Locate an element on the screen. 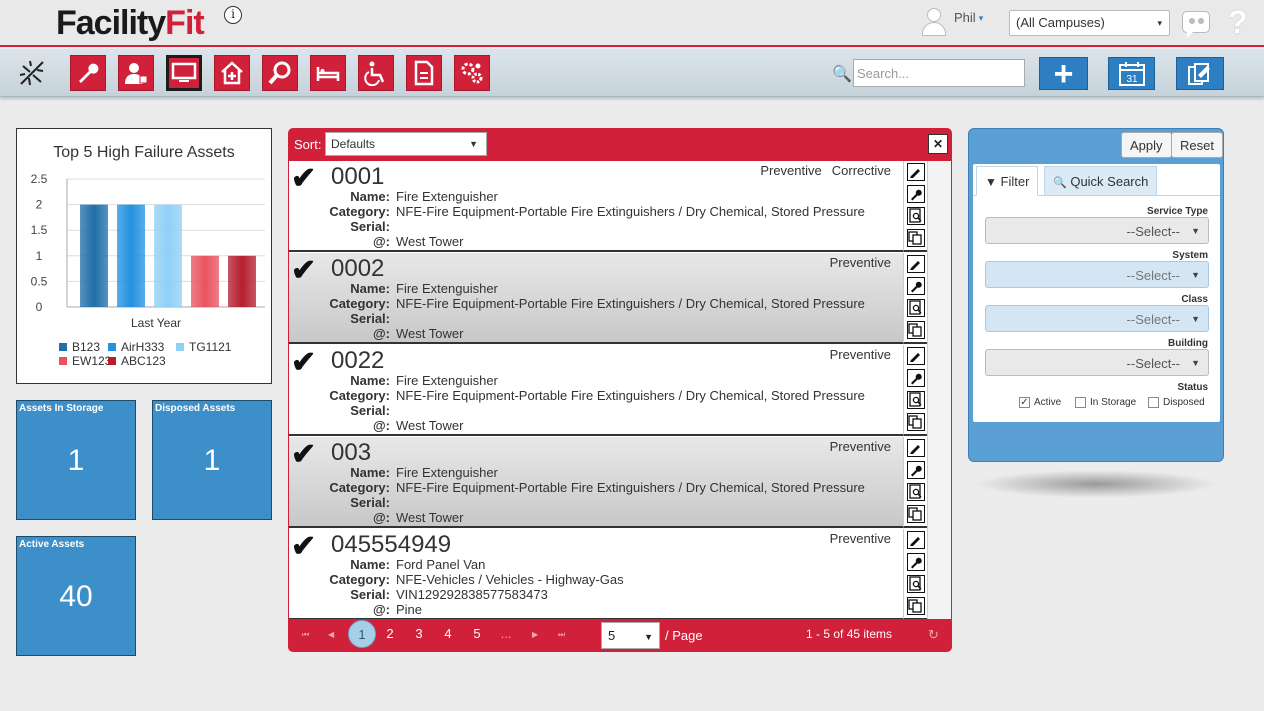  service-type-select: --Select-- ▼ is located at coordinates (1097, 230).